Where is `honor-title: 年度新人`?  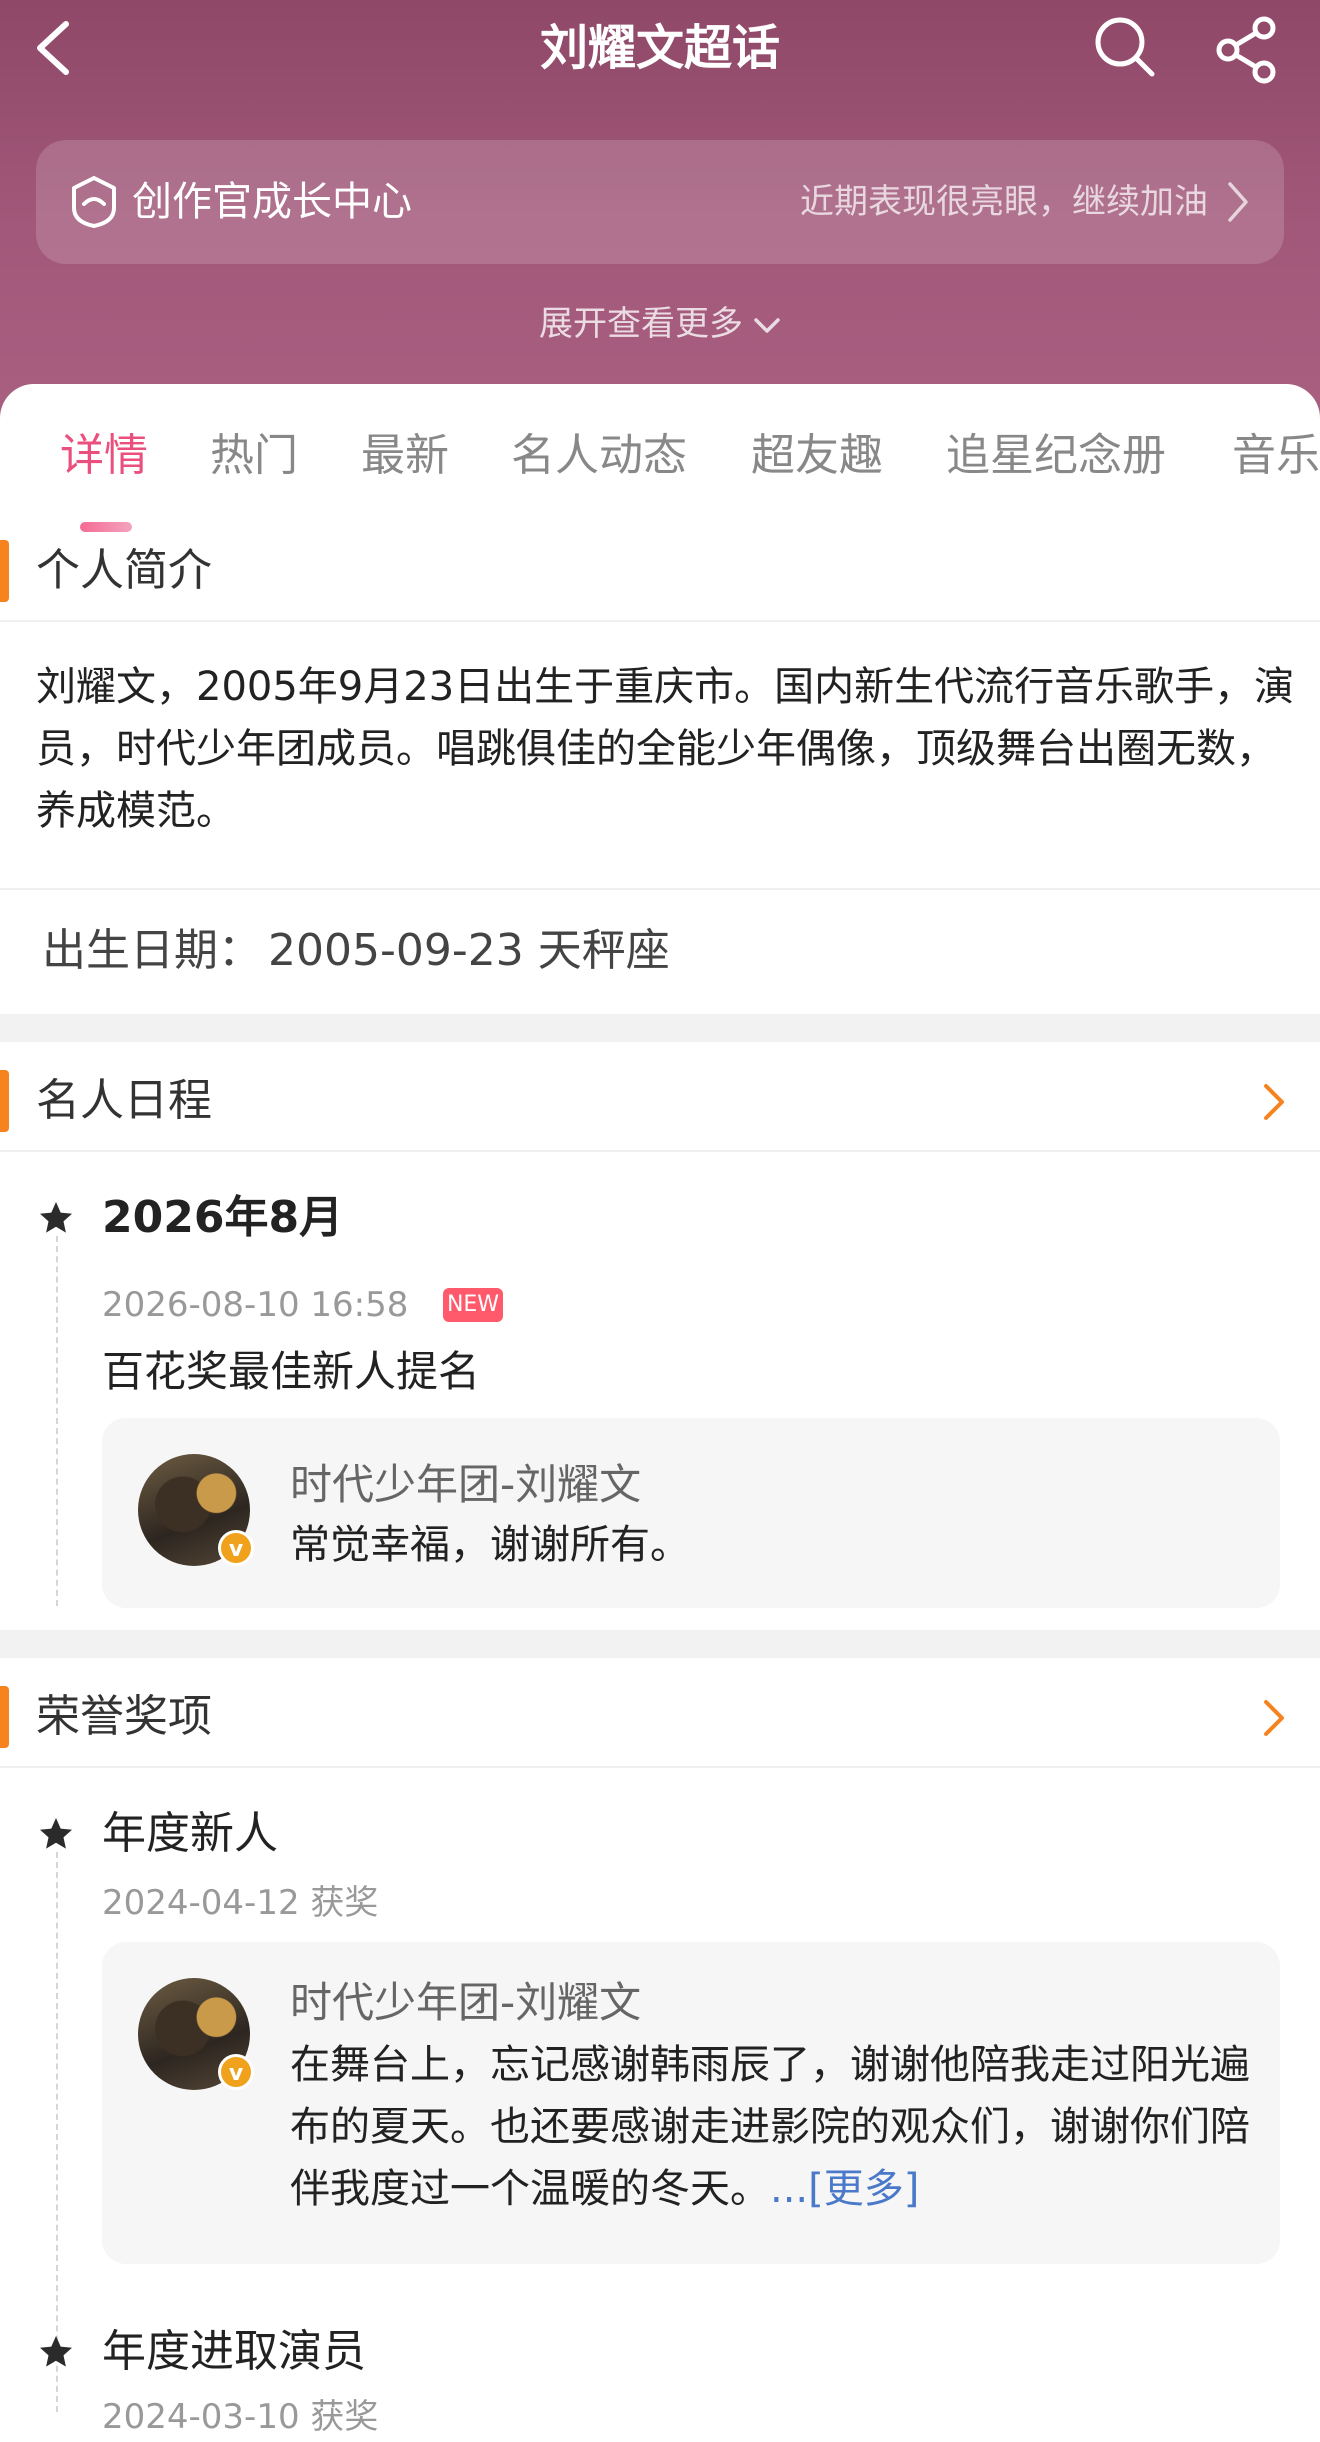
honor-title: 年度新人 is located at coordinates (190, 1833).